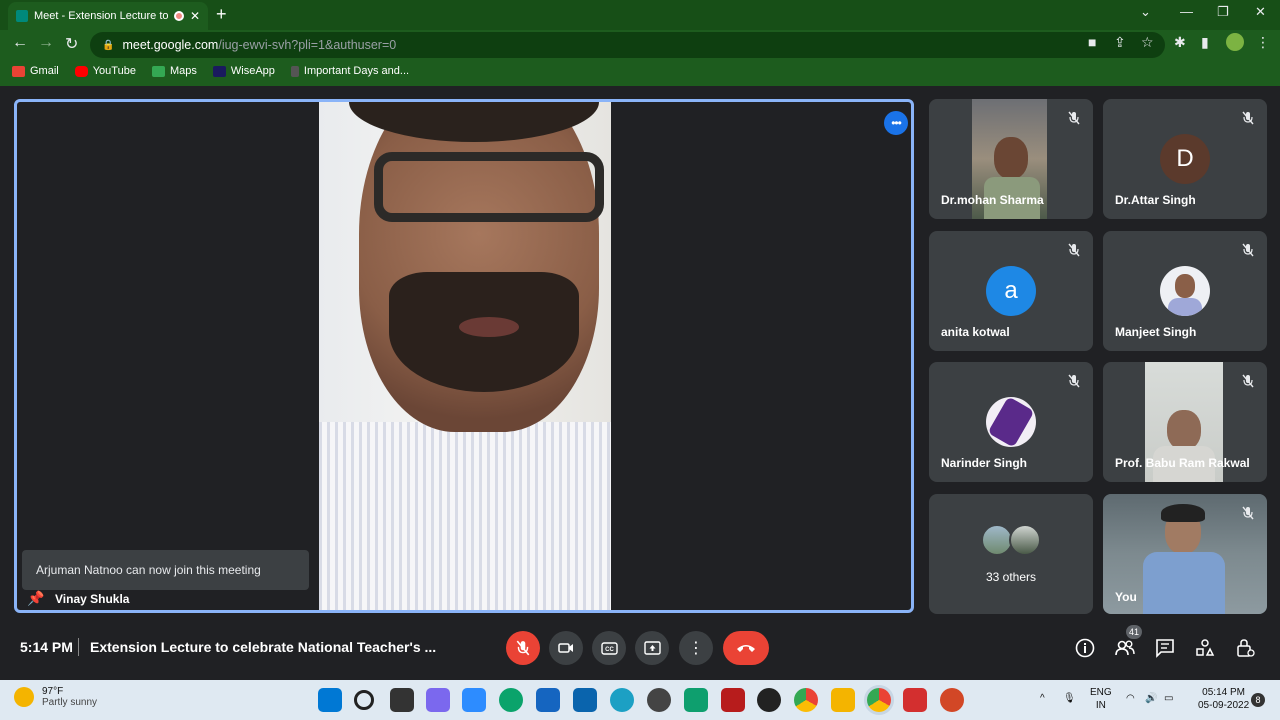 The image size is (1280, 720). I want to click on participant-tile-others: 33 others, so click(1011, 554).